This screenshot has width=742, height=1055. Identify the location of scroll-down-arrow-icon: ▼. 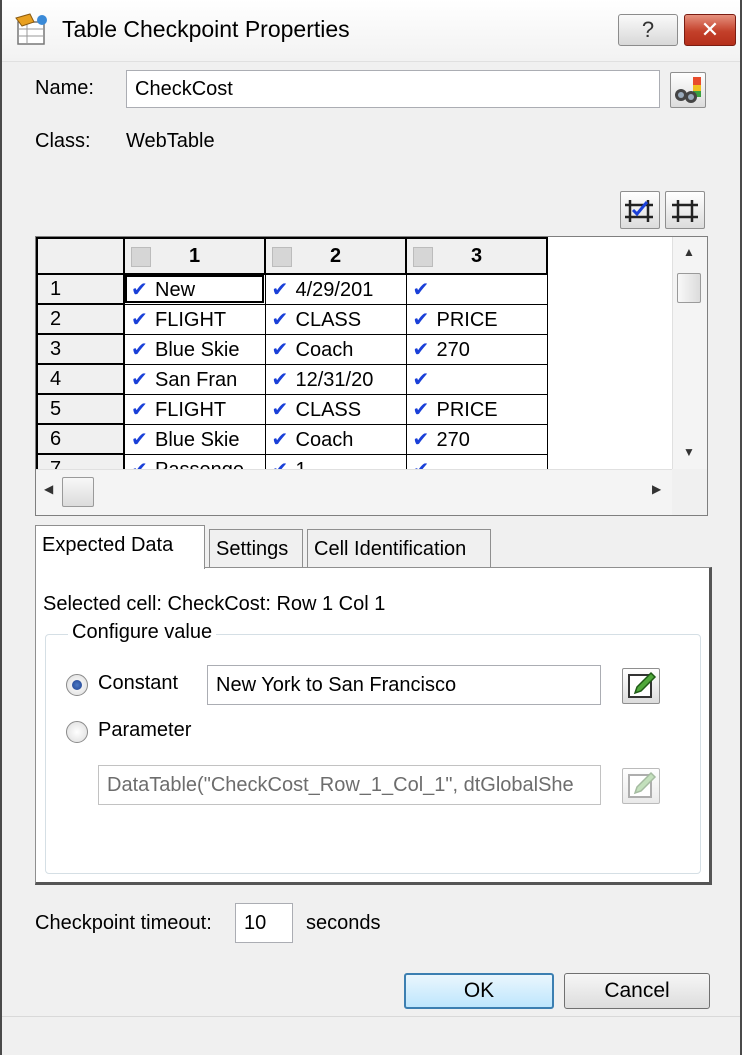
(689, 452).